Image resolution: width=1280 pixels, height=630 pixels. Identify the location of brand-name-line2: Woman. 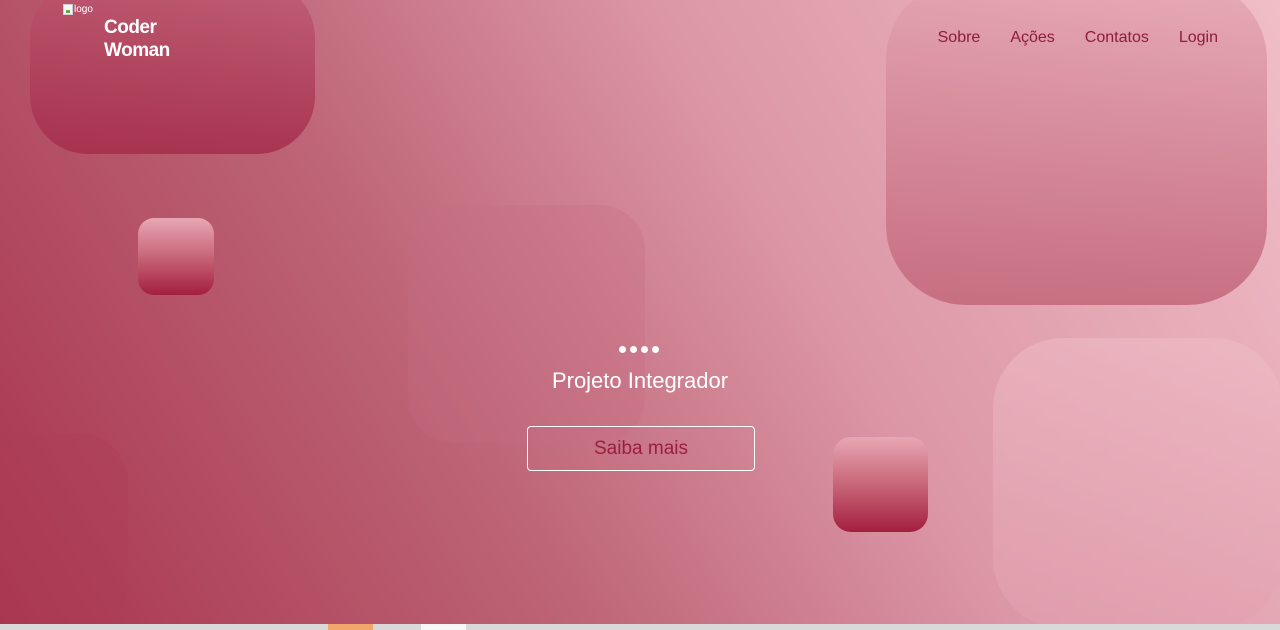
(137, 50).